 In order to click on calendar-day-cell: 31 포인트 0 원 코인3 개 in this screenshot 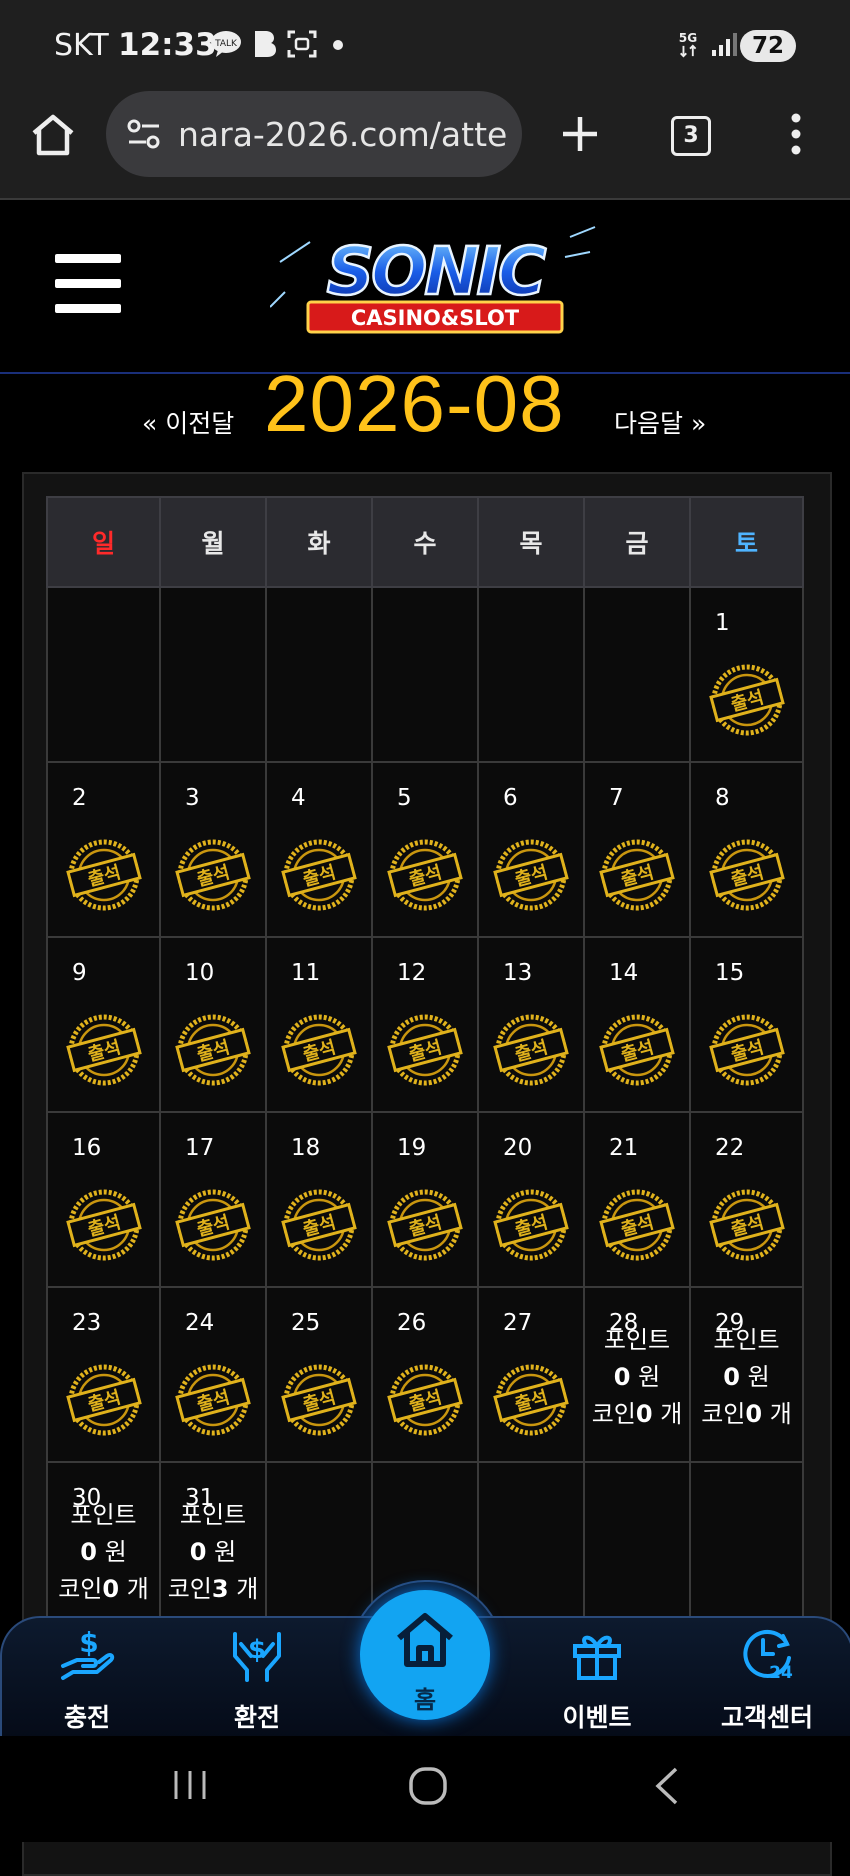, I will do `click(213, 1549)`.